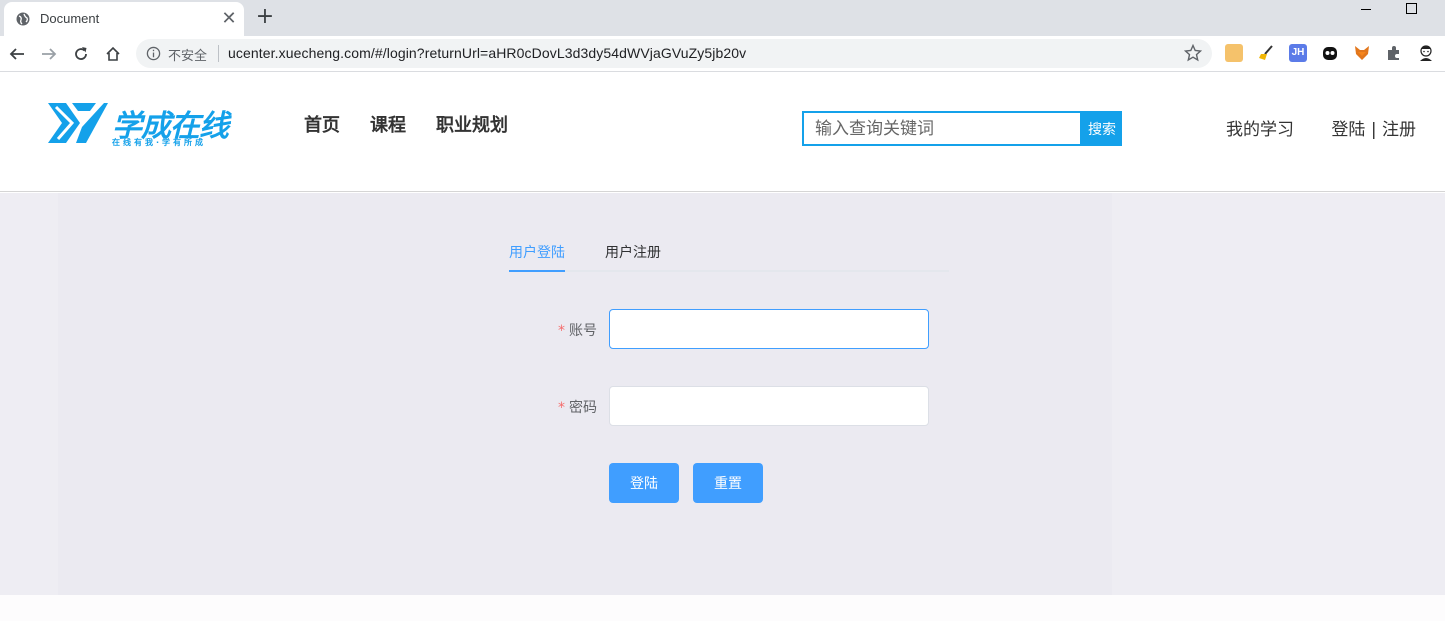 This screenshot has height=621, width=1445. What do you see at coordinates (644, 483) in the screenshot?
I see `login-submit-button: 登陆` at bounding box center [644, 483].